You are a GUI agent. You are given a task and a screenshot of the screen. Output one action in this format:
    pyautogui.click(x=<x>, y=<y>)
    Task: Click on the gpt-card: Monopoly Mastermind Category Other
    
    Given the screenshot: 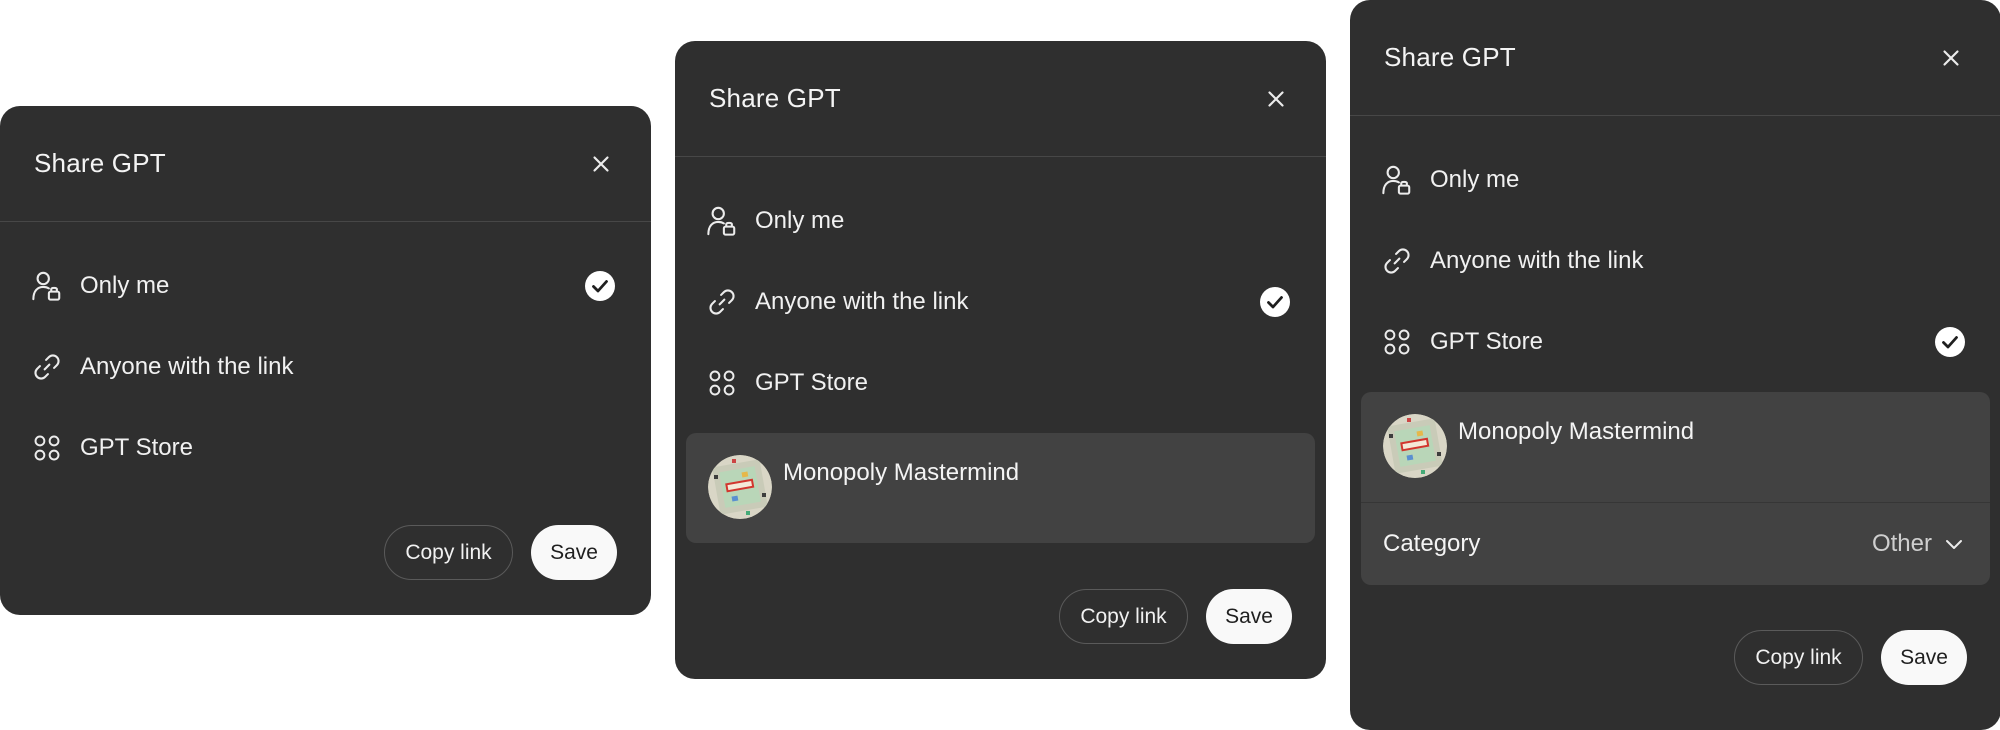 What is the action you would take?
    pyautogui.click(x=1675, y=488)
    